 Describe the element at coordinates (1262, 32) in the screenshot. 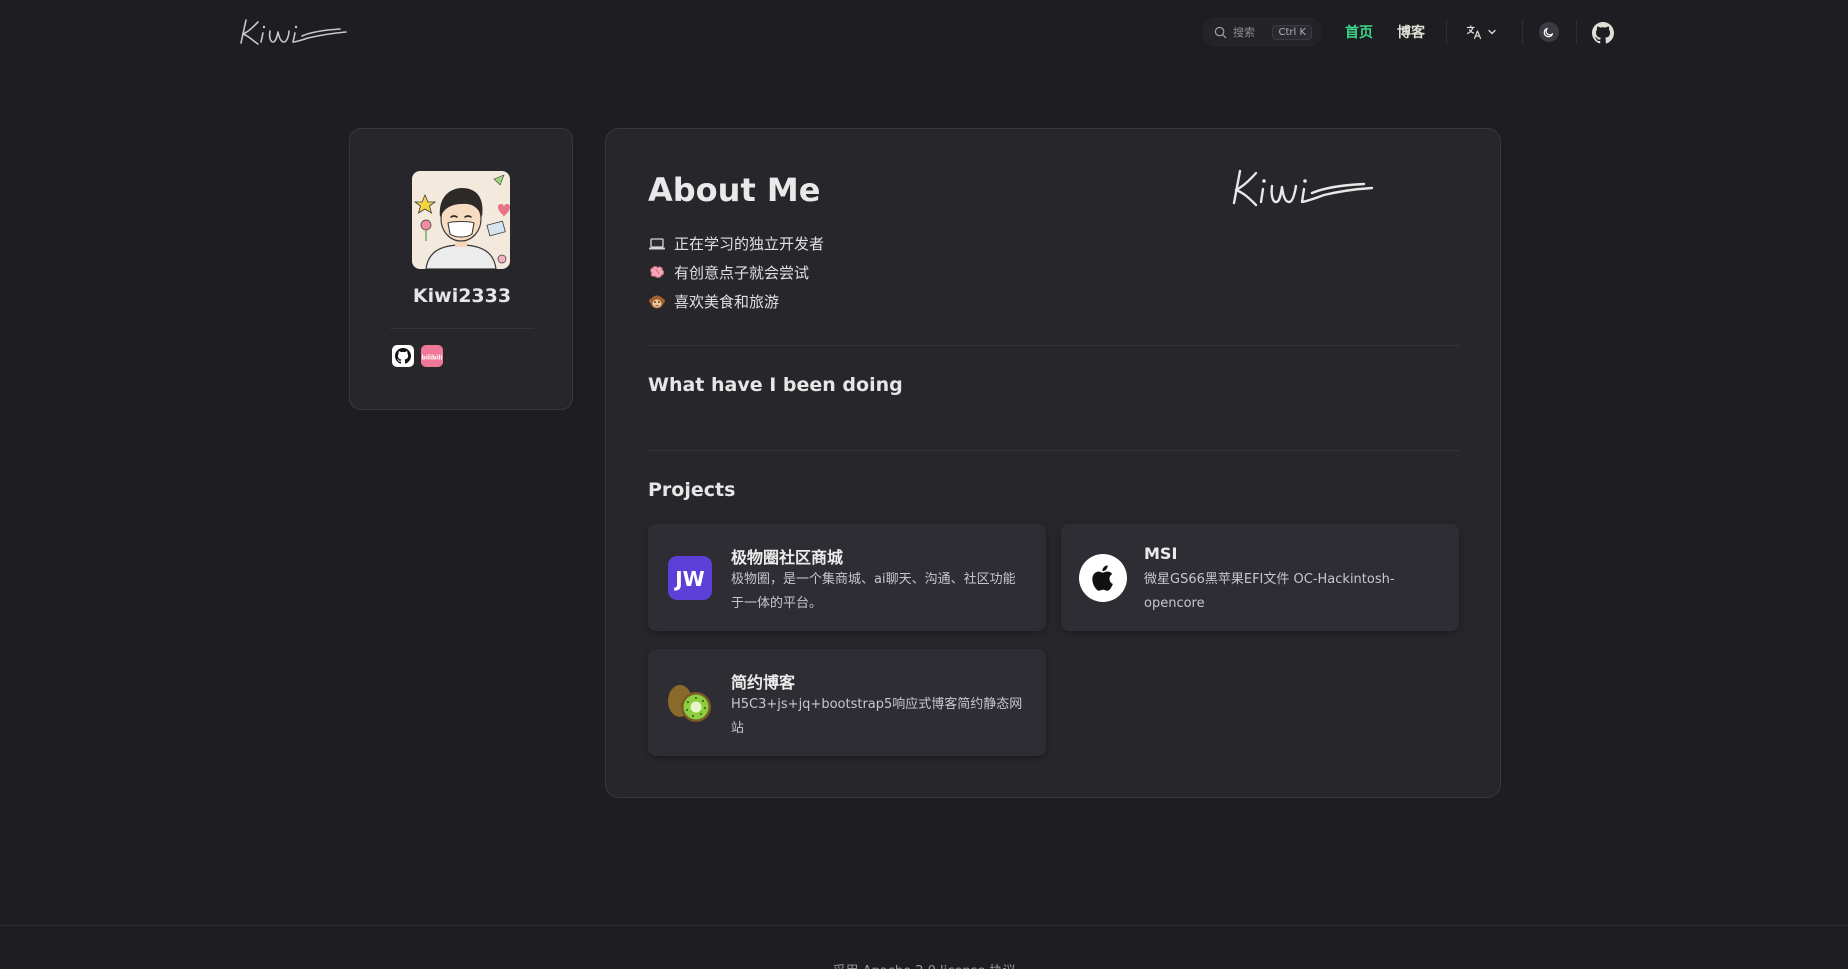

I see `search-button: 搜索 Ctrl K` at that location.